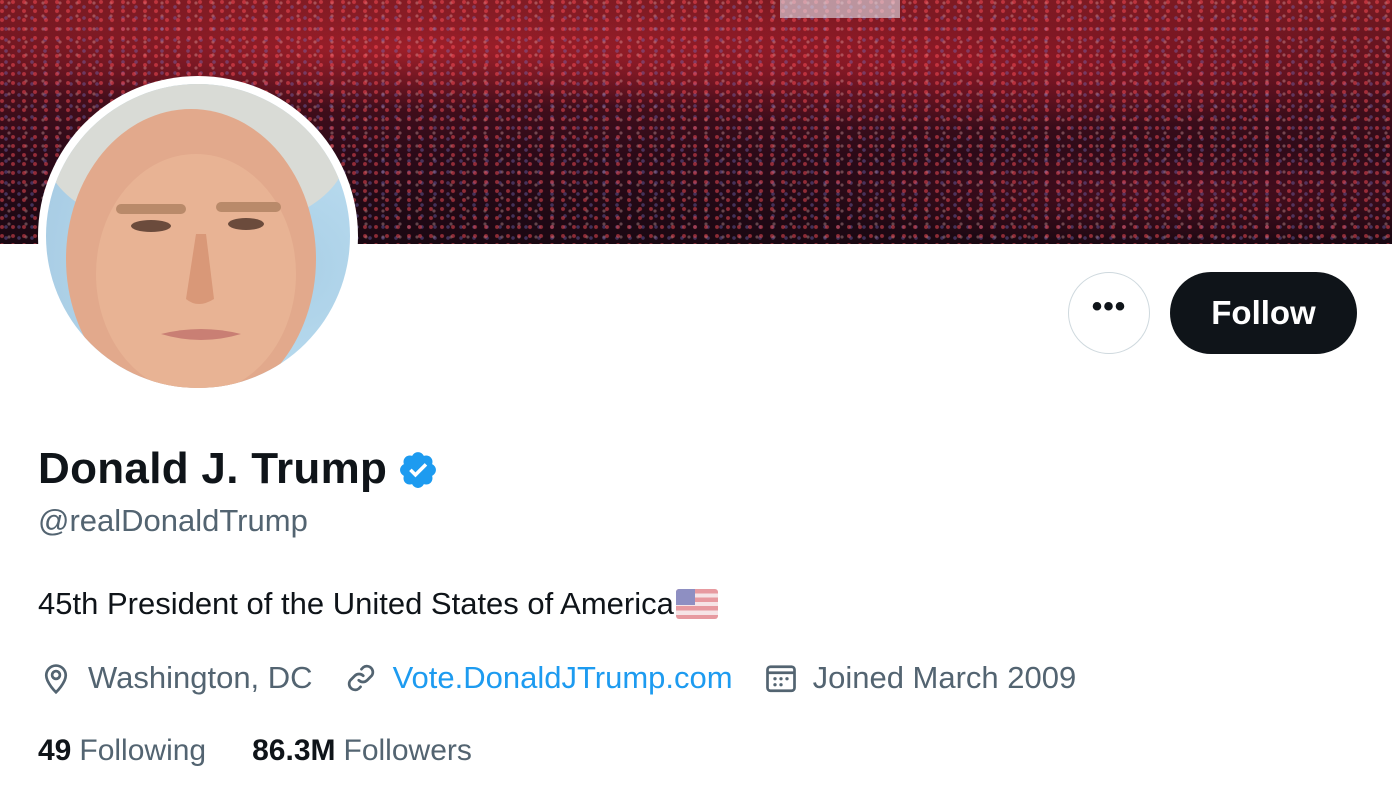  Describe the element at coordinates (294, 750) in the screenshot. I see `followers-count: 86.3M` at that location.